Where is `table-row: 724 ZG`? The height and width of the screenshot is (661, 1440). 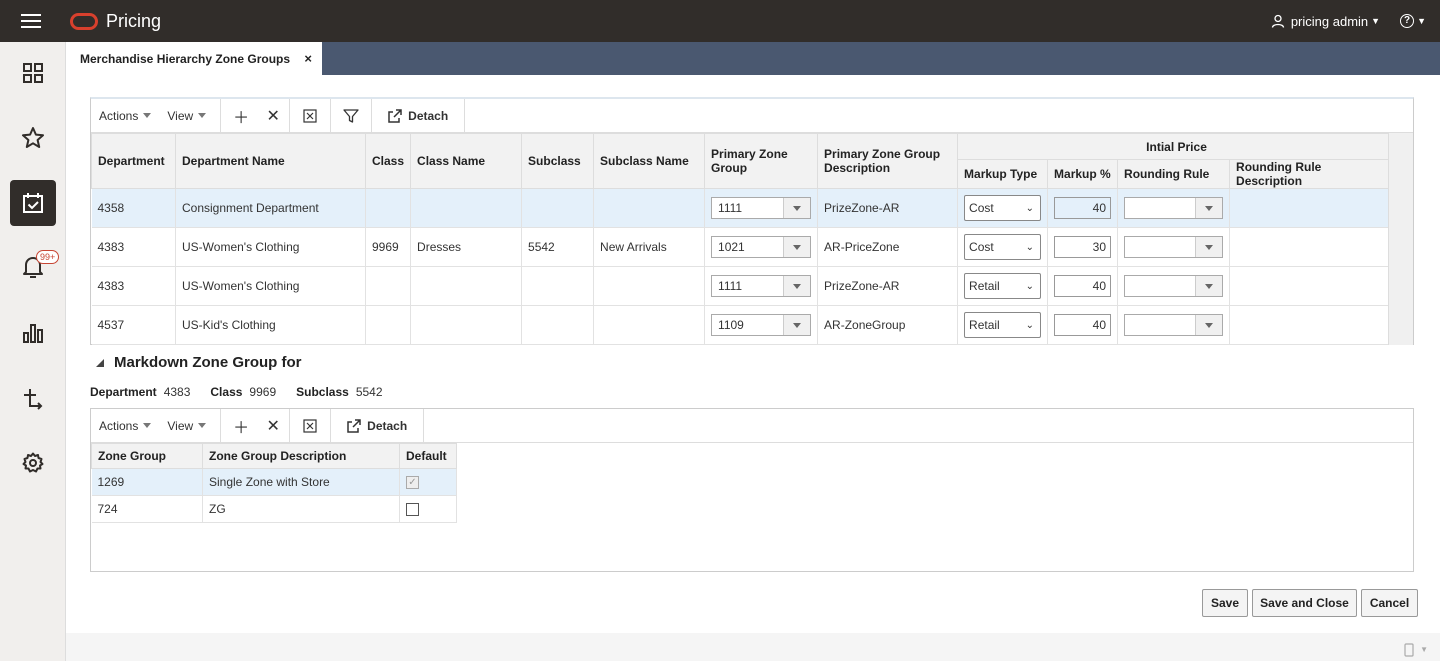 table-row: 724 ZG is located at coordinates (274, 509).